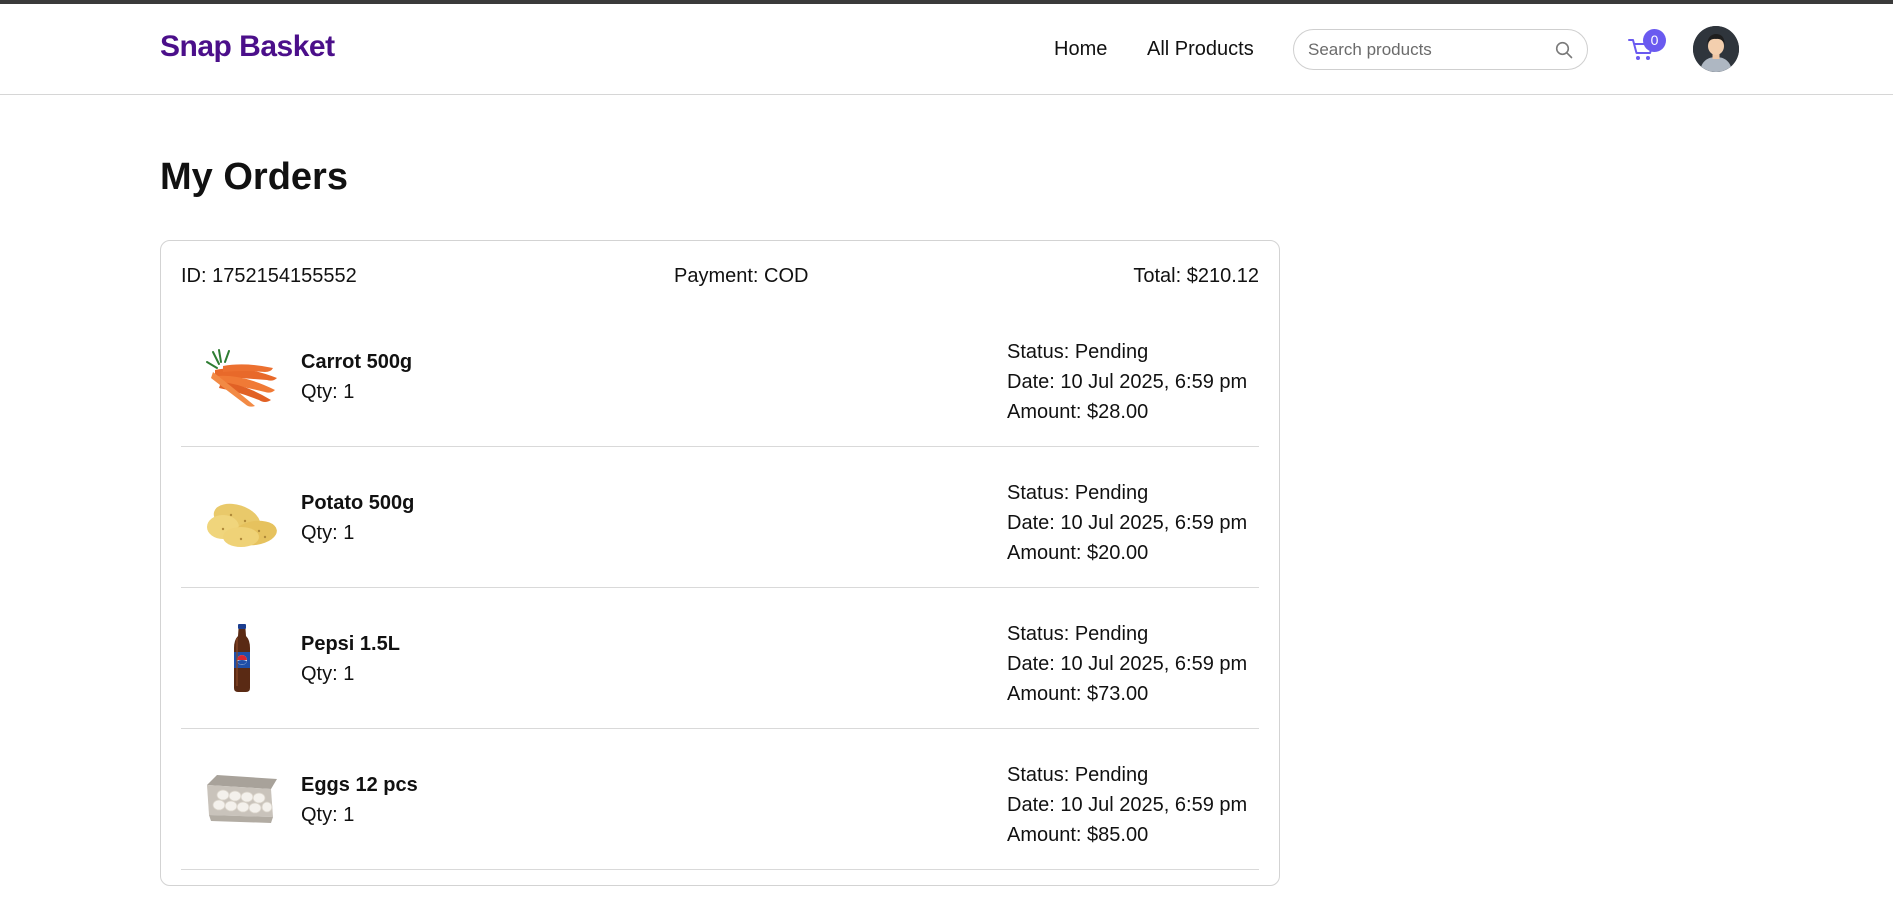 This screenshot has width=1893, height=918. I want to click on item-name: Carrot 500g, so click(357, 362).